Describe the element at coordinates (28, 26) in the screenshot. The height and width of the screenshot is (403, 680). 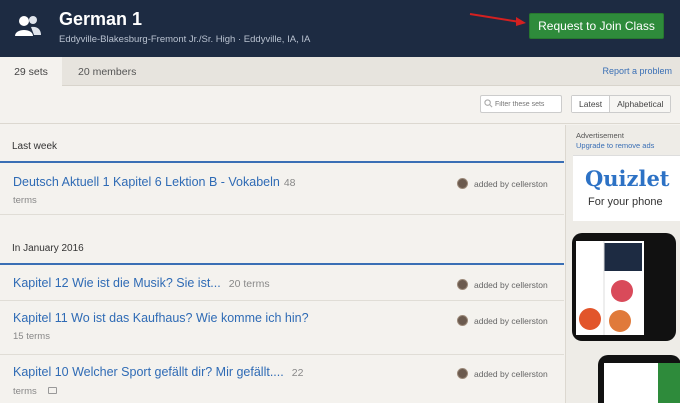
I see `class-group-icon` at that location.